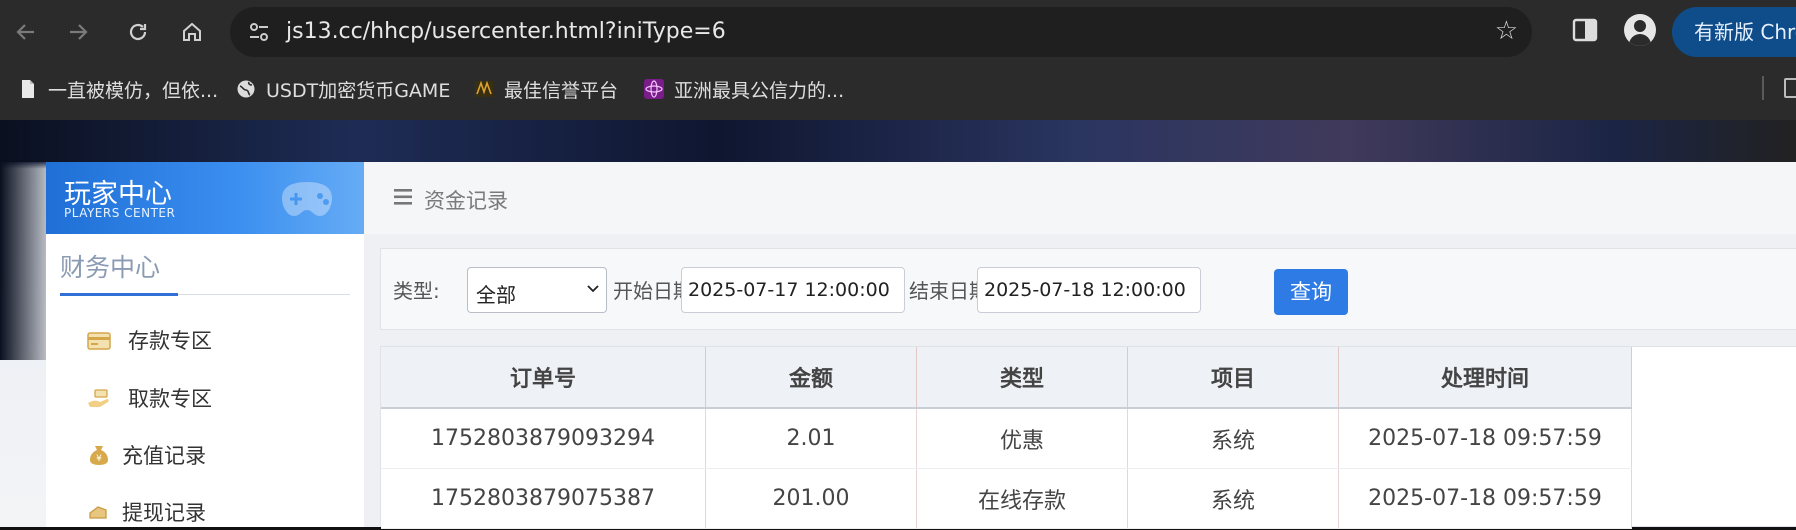 This screenshot has width=1796, height=530. Describe the element at coordinates (259, 32) in the screenshot. I see `site-settings-icon` at that location.